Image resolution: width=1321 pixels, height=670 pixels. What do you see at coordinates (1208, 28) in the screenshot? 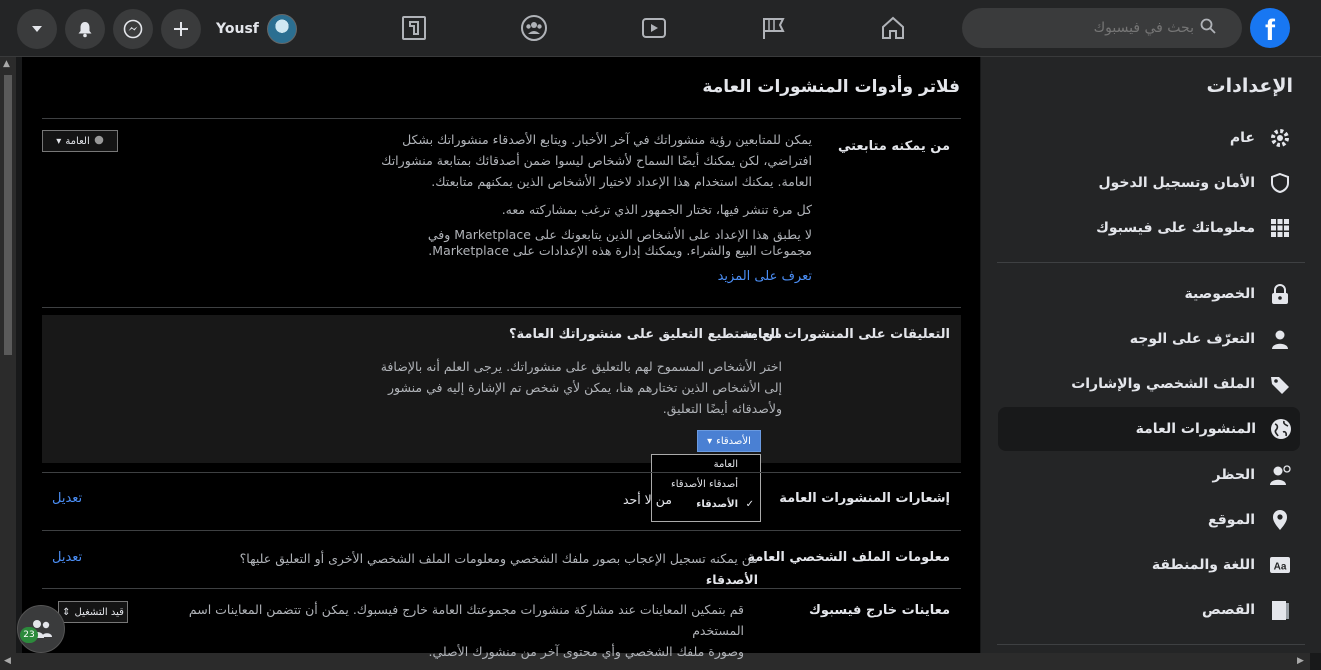
I see `search-icon` at bounding box center [1208, 28].